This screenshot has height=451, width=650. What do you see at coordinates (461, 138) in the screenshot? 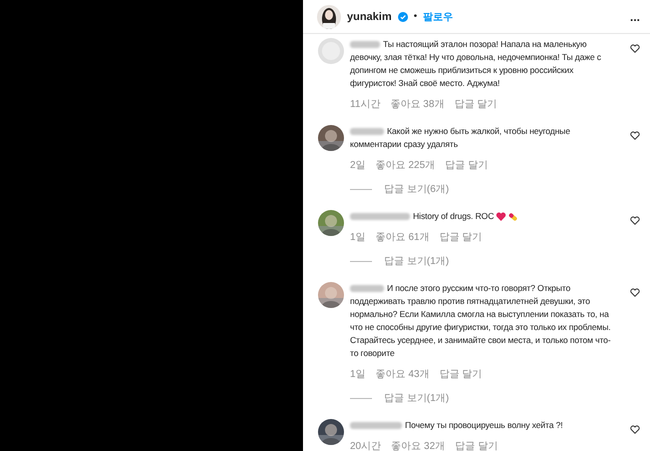
I see `comment-text: Какой же нужно быть жалкой, чтобы неугодные комментарии сразу удалять` at bounding box center [461, 138].